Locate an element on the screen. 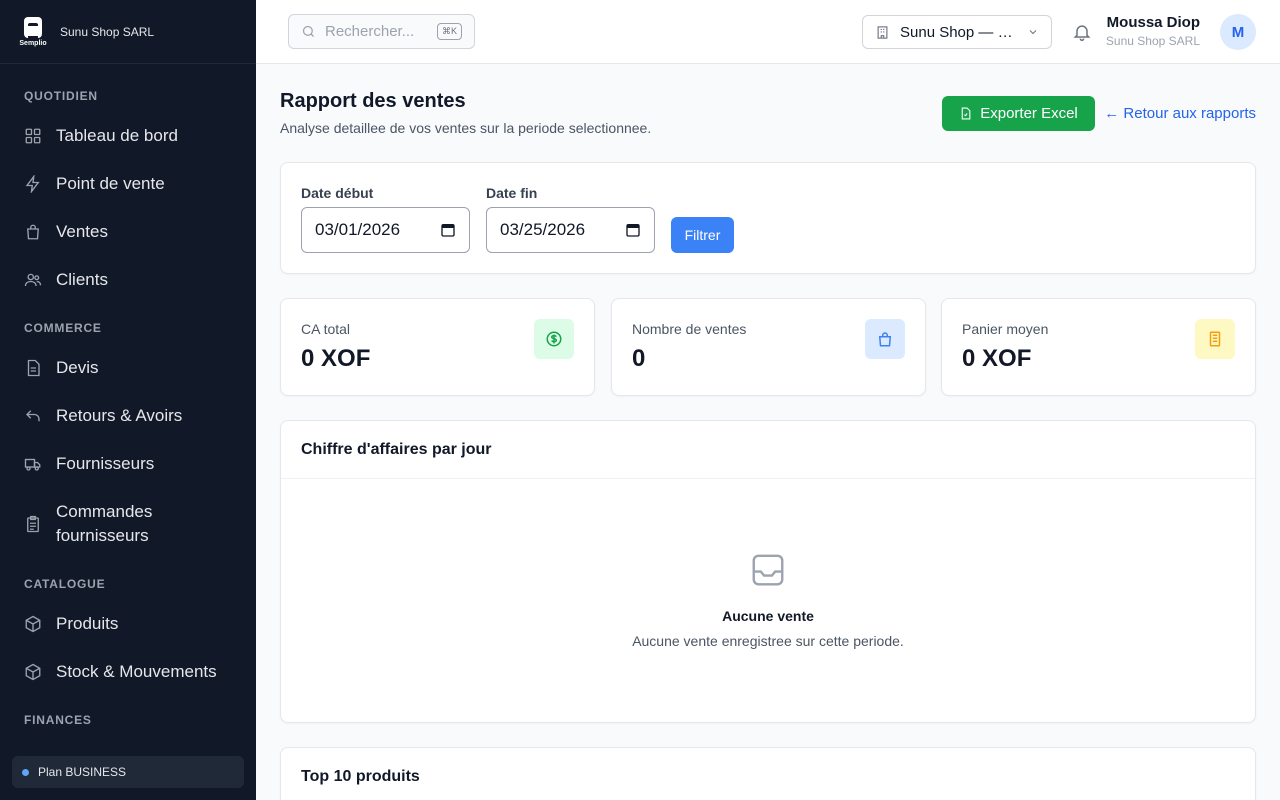  store-select: Sunu Shop — Siège is located at coordinates (957, 32).